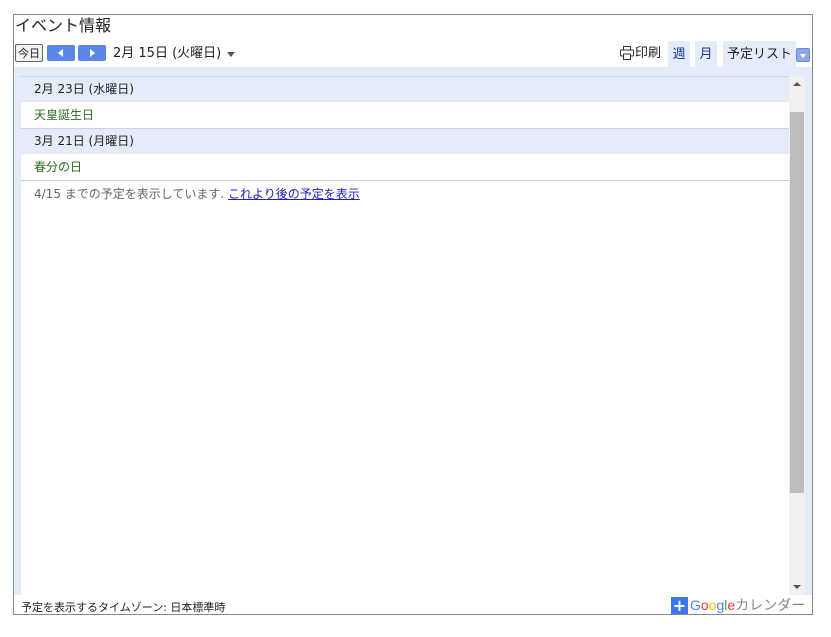  Describe the element at coordinates (63, 25) in the screenshot. I see `calendar-title: イベント情報` at that location.